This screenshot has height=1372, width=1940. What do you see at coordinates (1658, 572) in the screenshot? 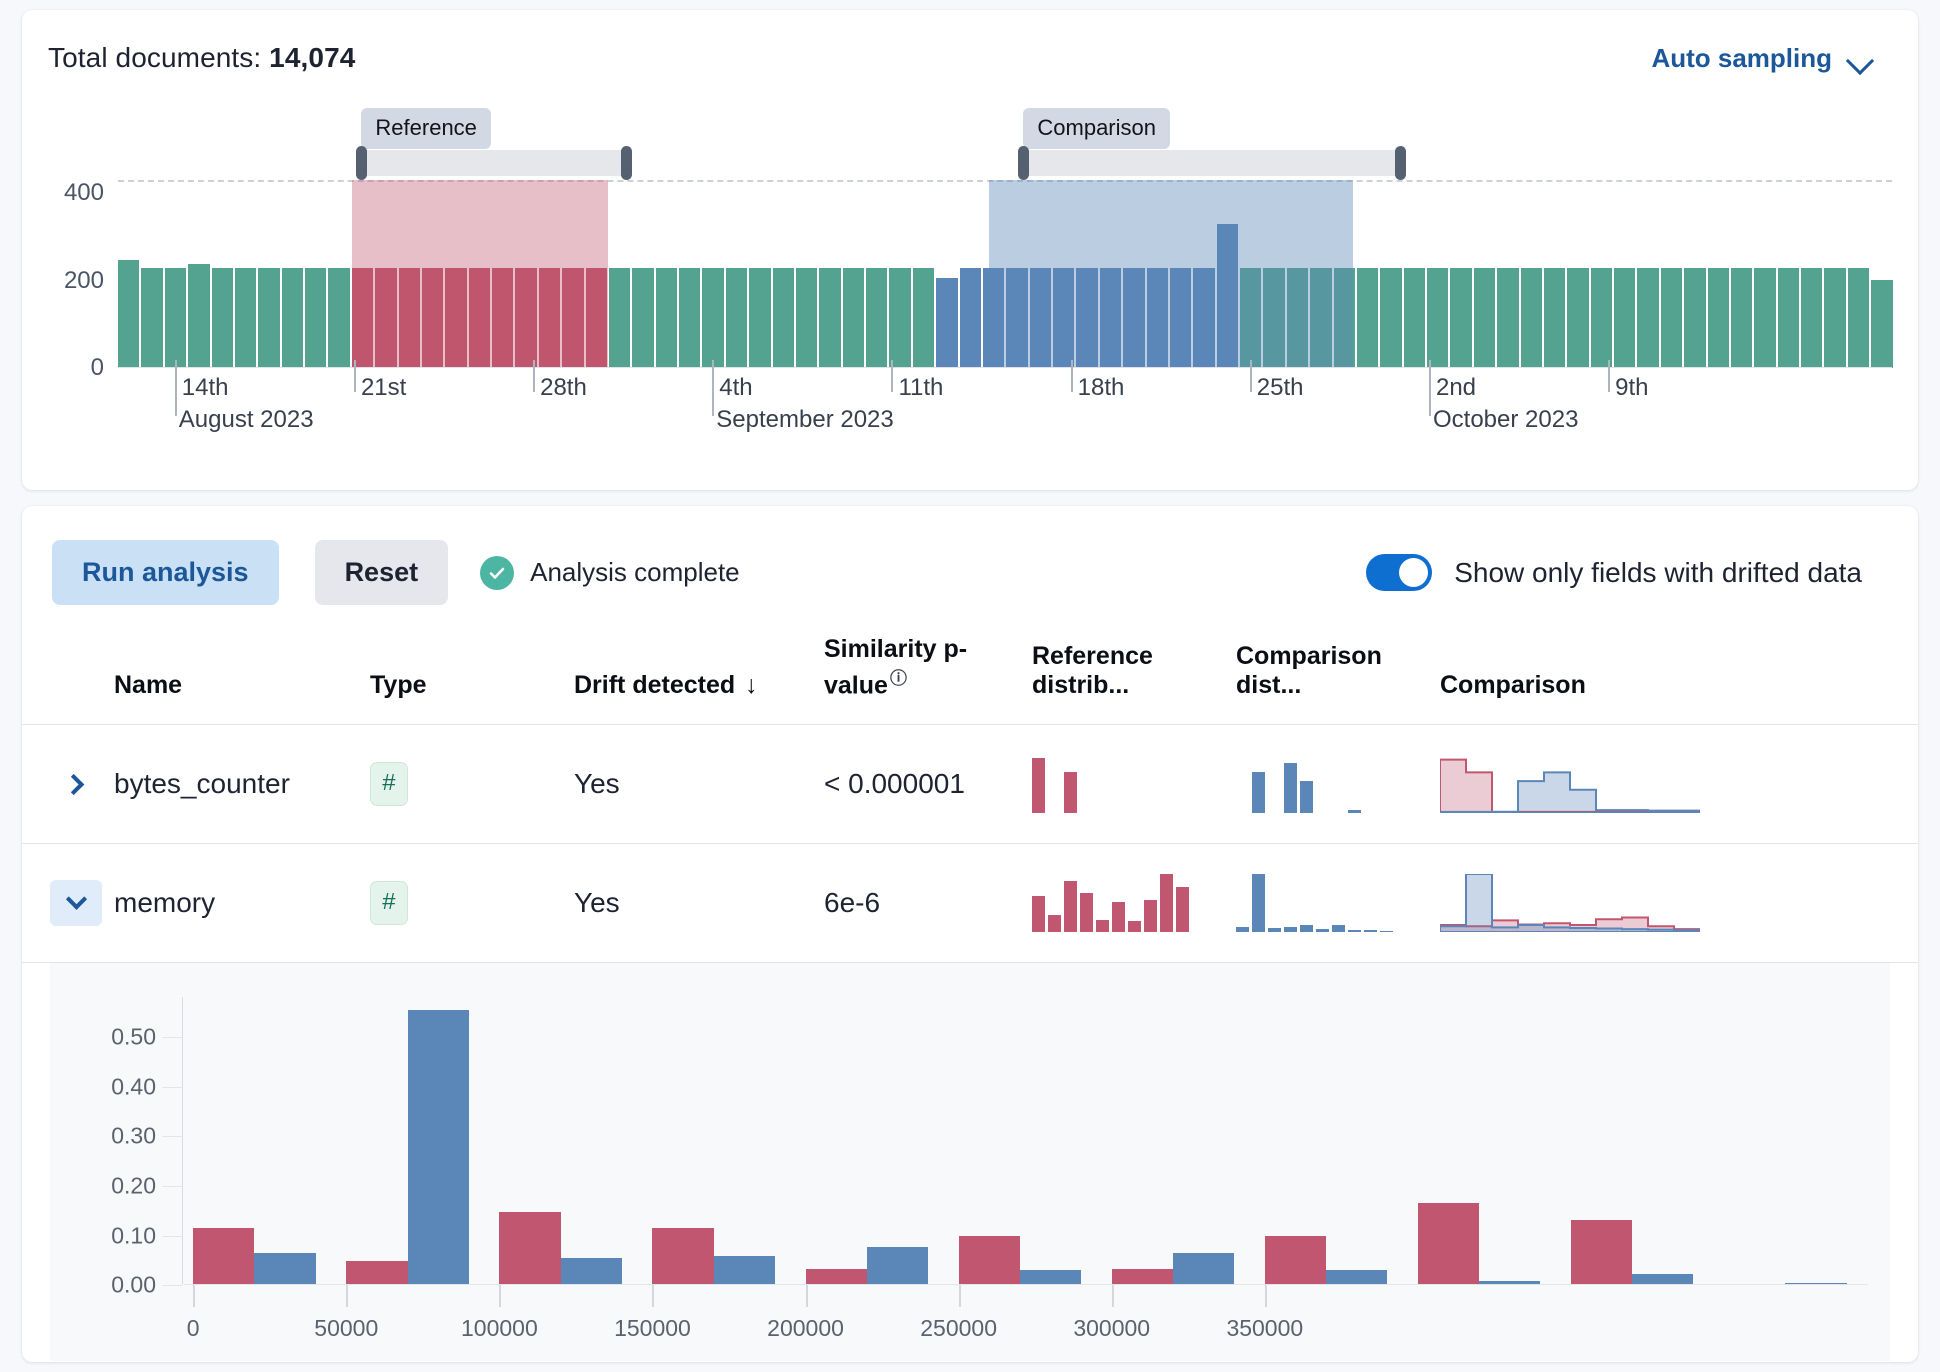
I see `show-drifted-label: Show only fields with drifted data` at bounding box center [1658, 572].